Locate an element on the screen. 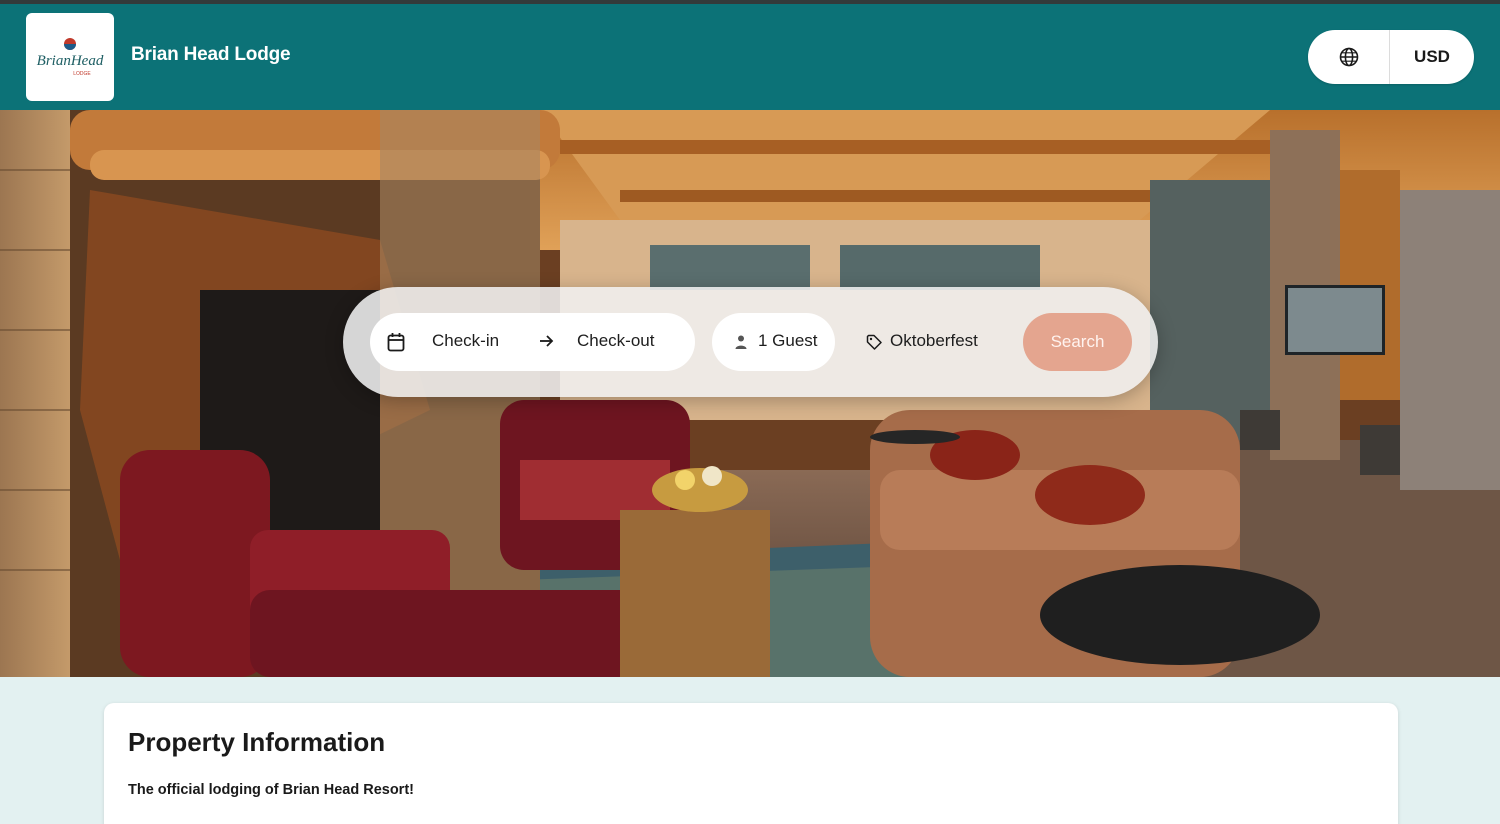  property-info-title: Property Information is located at coordinates (257, 742).